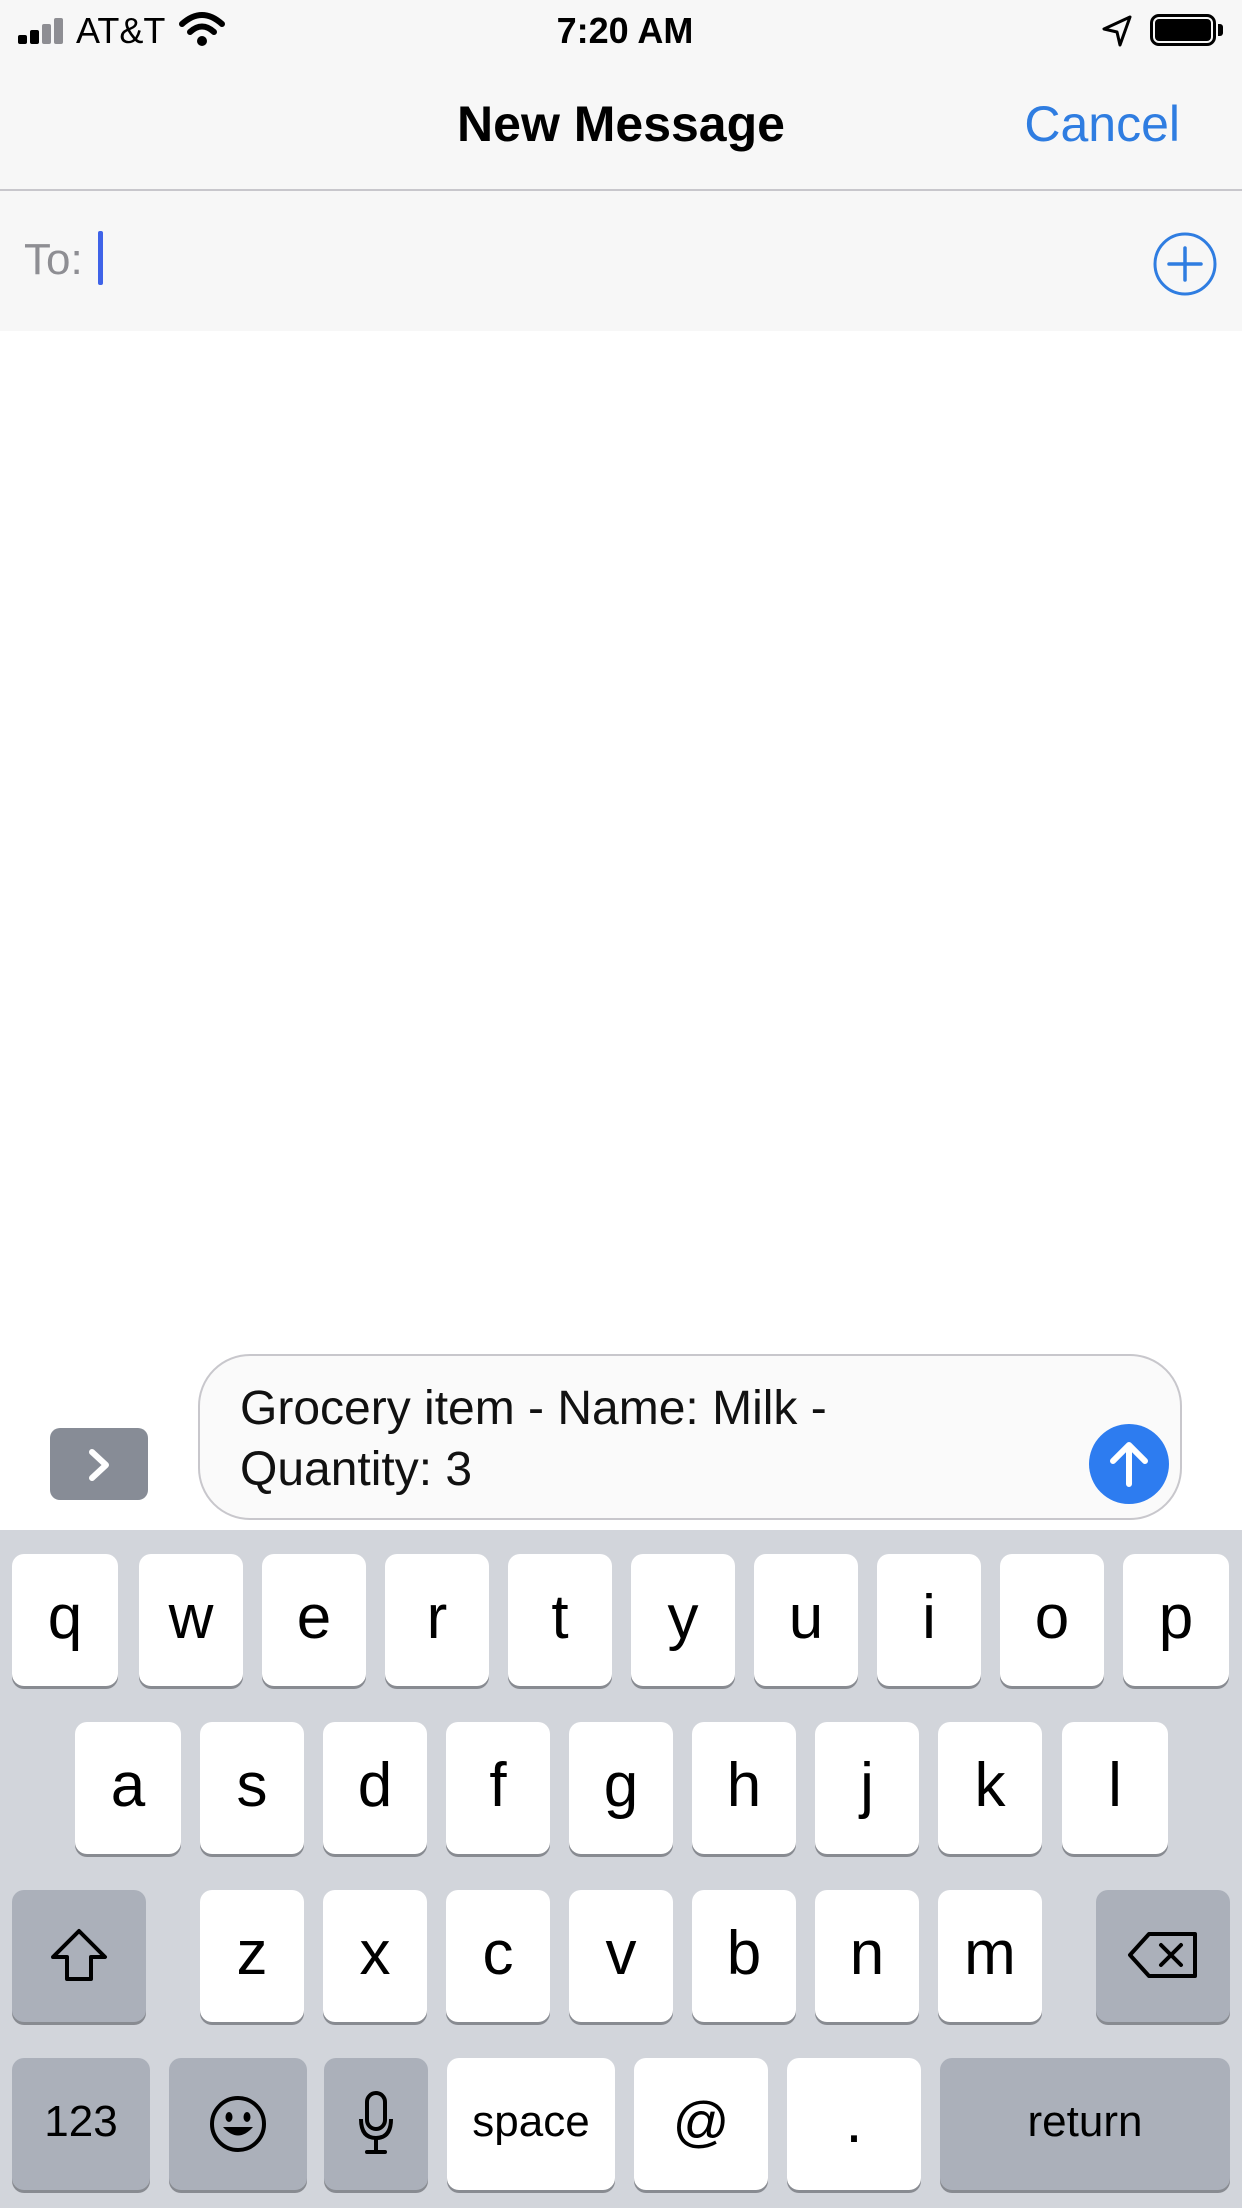 This screenshot has width=1242, height=2208. I want to click on cancel-button: Cancel, so click(1102, 124).